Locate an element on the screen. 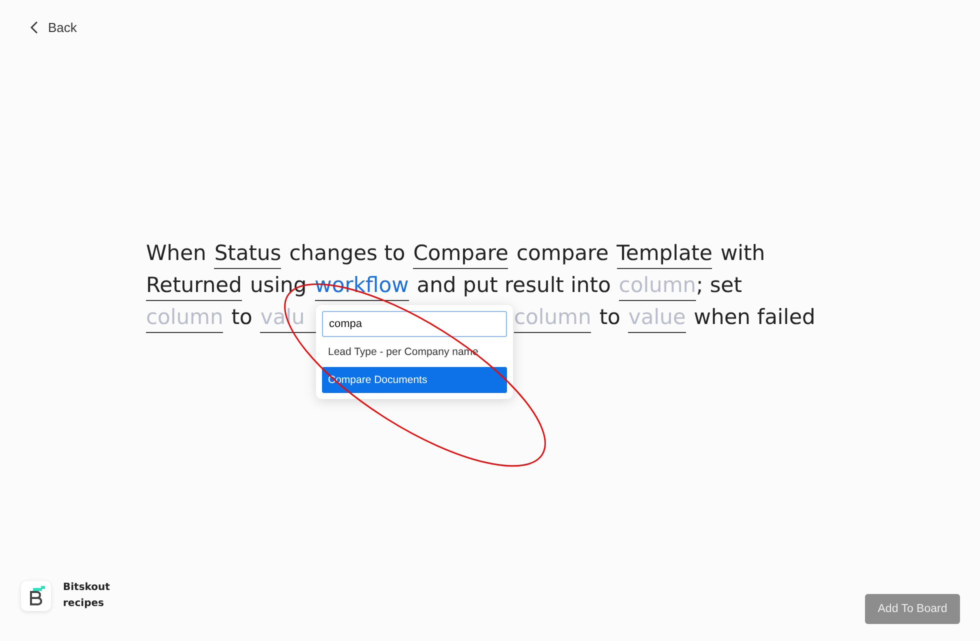  brand-name: Bitskout recipes is located at coordinates (87, 596).